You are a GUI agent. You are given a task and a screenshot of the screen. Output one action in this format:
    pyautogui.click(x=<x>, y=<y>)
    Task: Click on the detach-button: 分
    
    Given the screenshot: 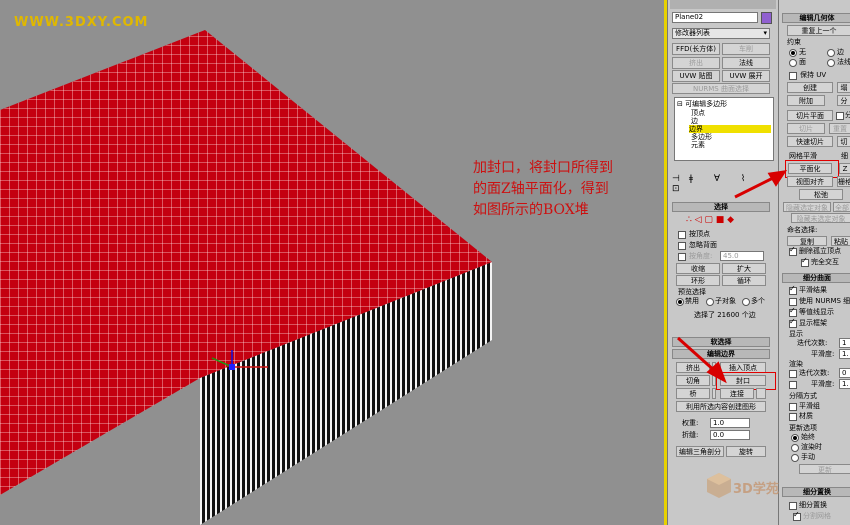 What is the action you would take?
    pyautogui.click(x=843, y=100)
    